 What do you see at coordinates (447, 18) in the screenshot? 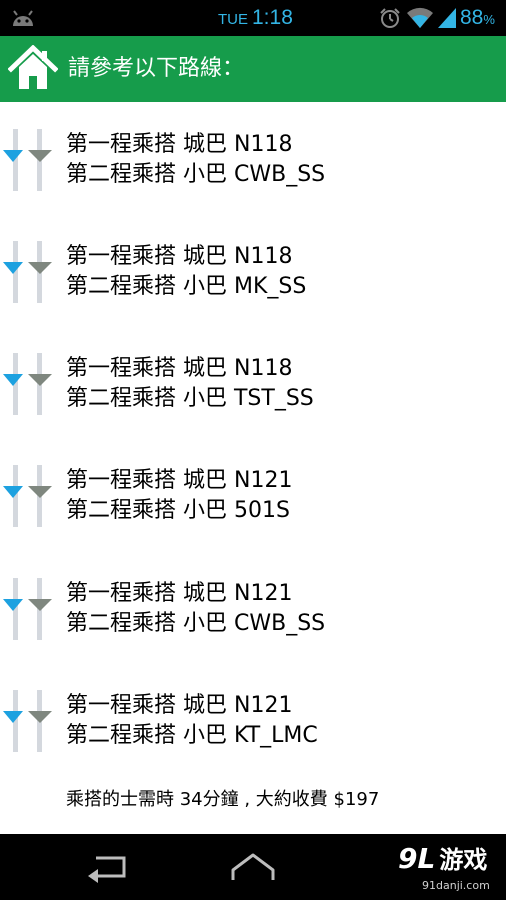
I see `signal-icon` at bounding box center [447, 18].